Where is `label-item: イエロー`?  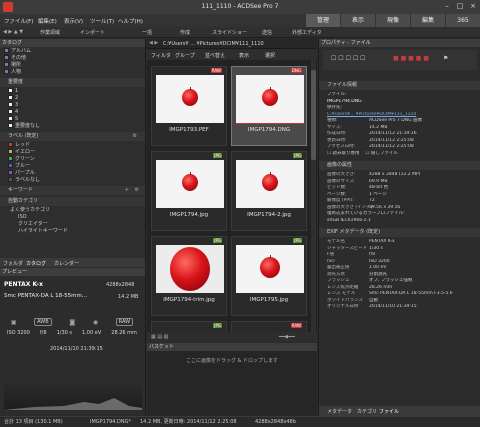 label-item: イエロー is located at coordinates (76, 152).